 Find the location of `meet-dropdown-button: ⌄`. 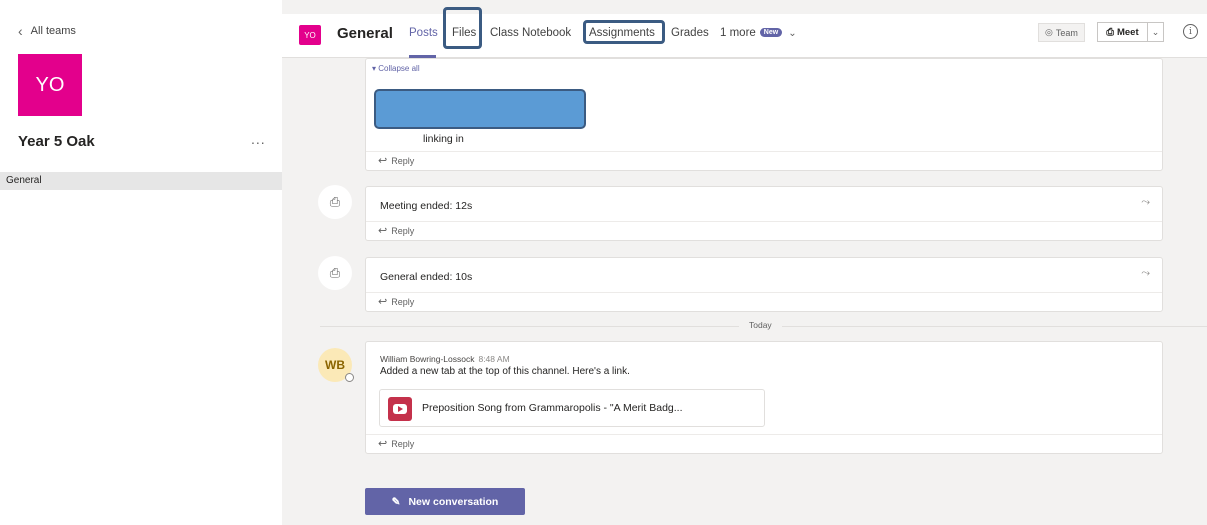

meet-dropdown-button: ⌄ is located at coordinates (1156, 32).